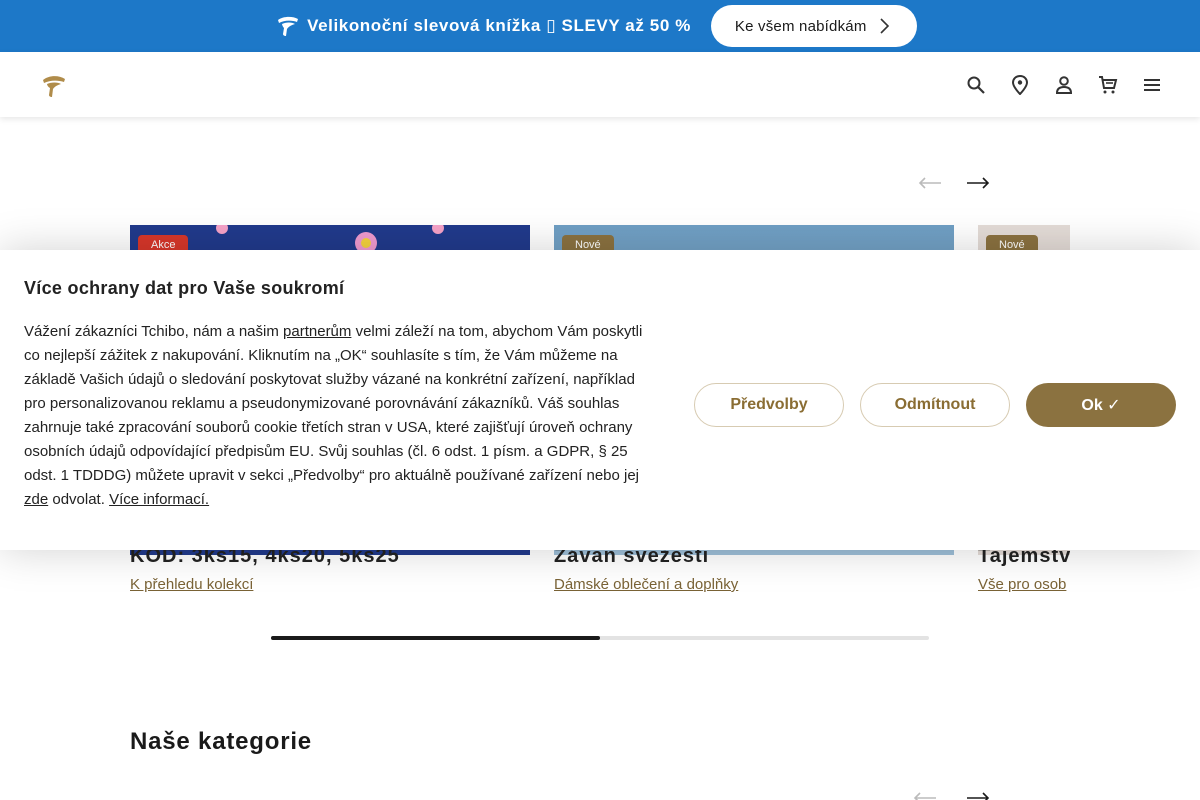  What do you see at coordinates (976, 85) in the screenshot?
I see `search-icon` at bounding box center [976, 85].